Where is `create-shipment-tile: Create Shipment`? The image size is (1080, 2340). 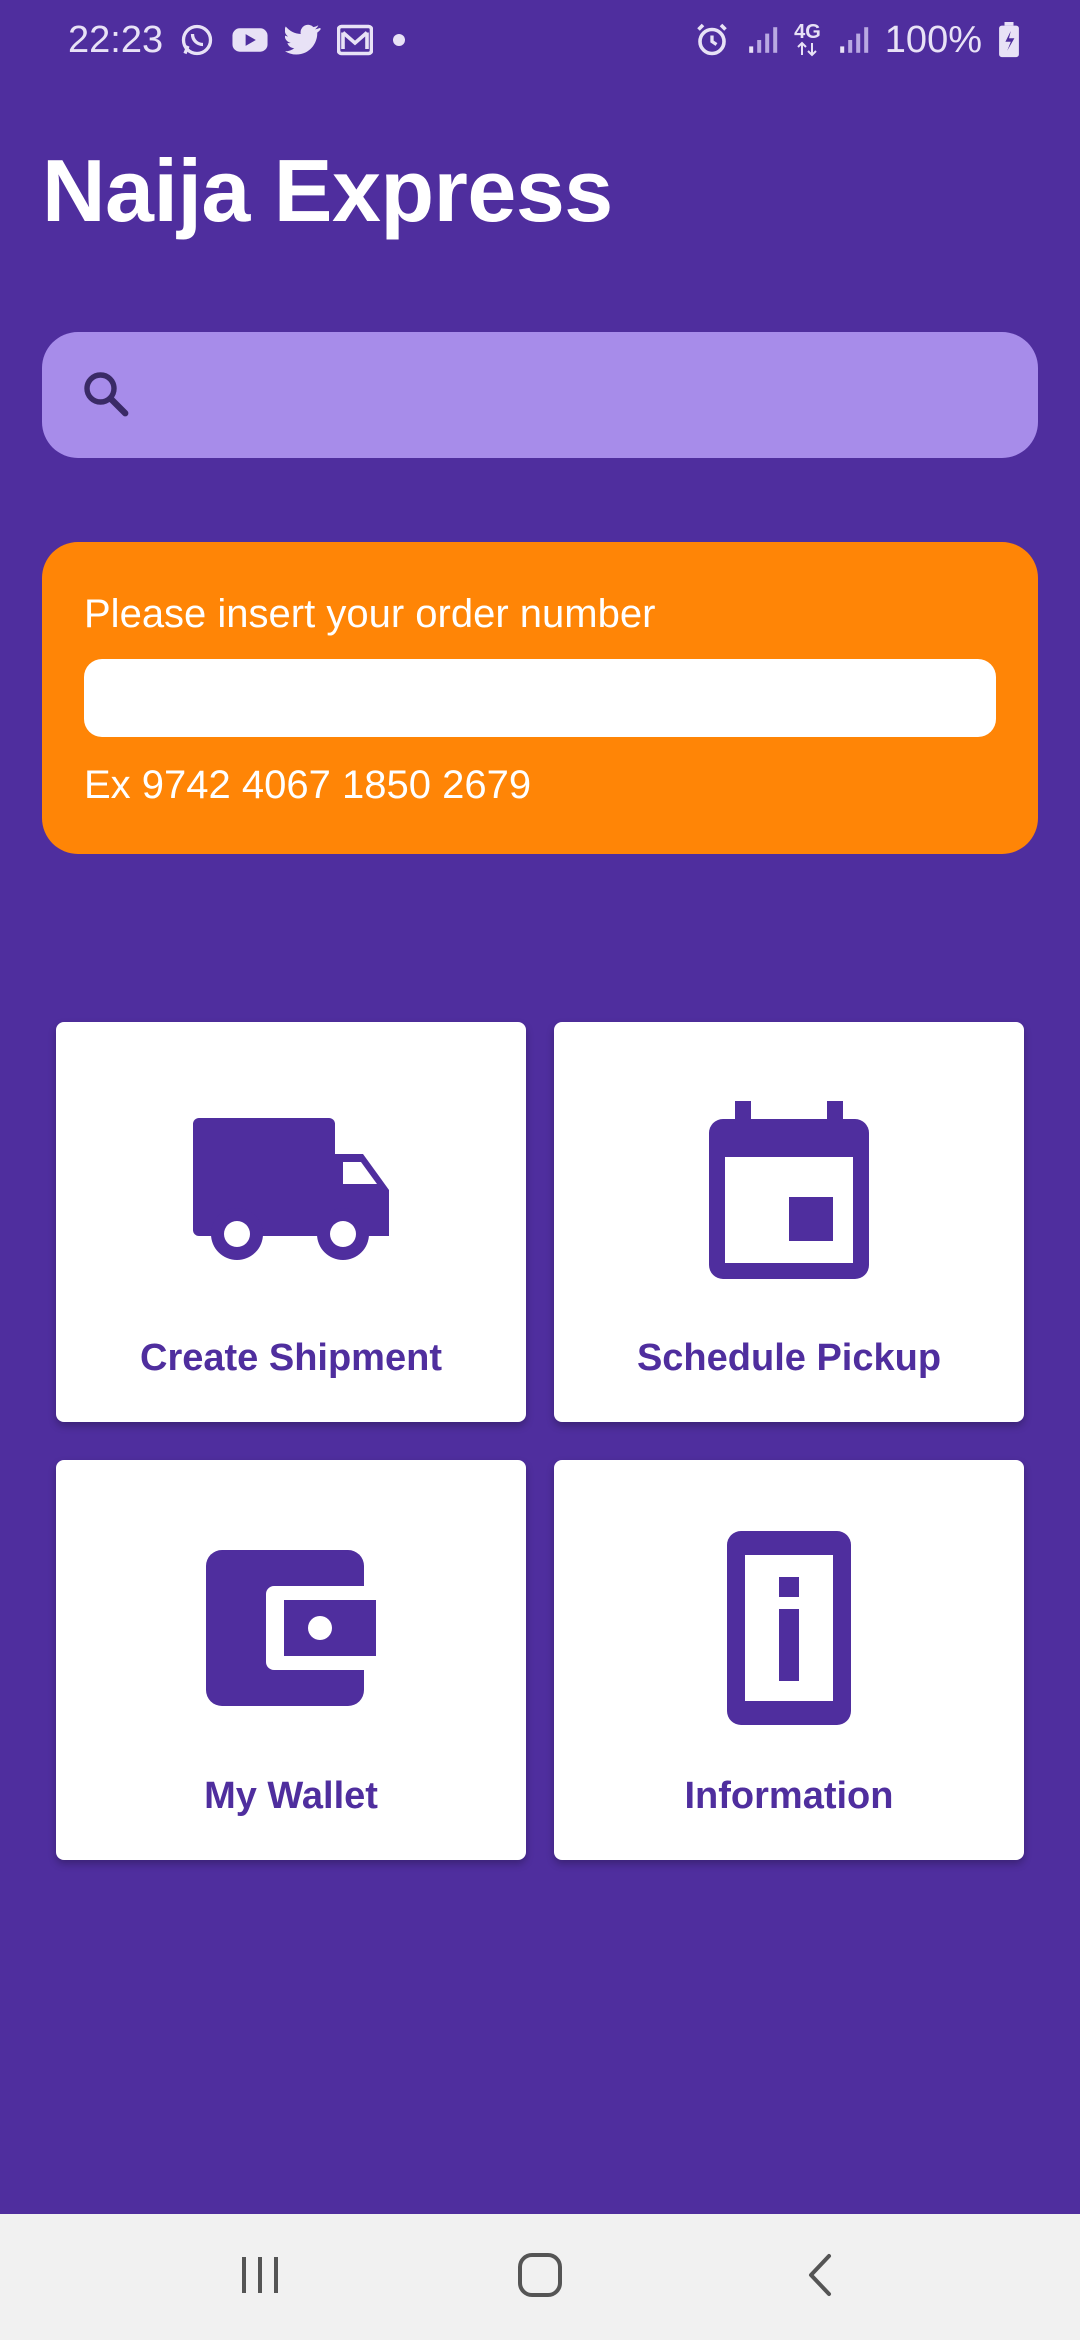 create-shipment-tile: Create Shipment is located at coordinates (291, 1222).